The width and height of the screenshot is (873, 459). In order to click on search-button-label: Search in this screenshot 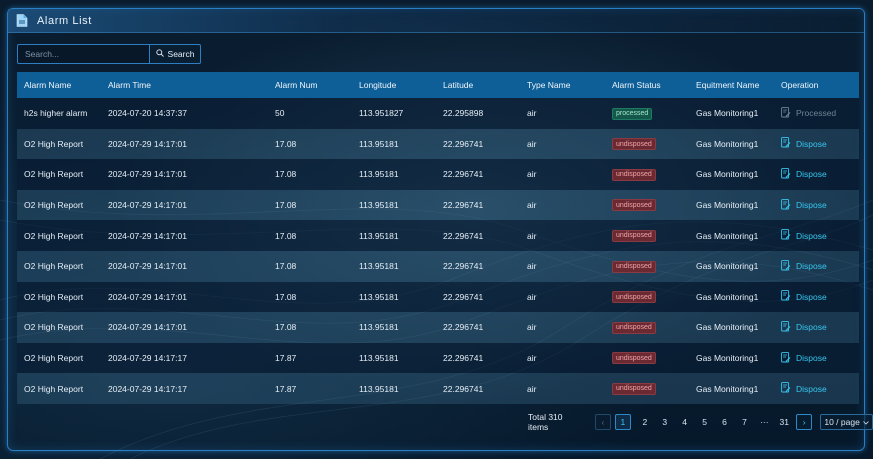, I will do `click(181, 54)`.